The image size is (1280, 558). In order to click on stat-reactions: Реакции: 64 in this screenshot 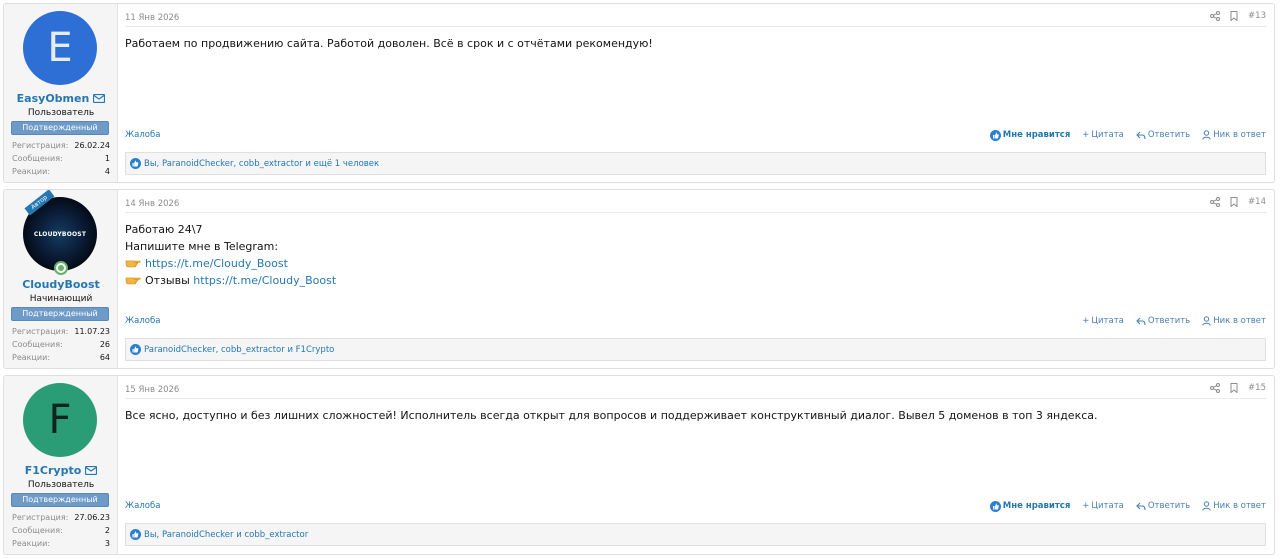, I will do `click(61, 357)`.